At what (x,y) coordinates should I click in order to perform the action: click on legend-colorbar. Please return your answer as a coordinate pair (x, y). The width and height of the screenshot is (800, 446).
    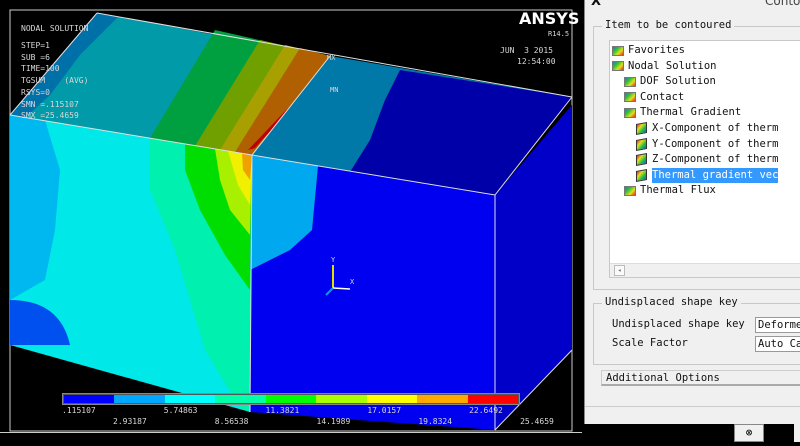
    Looking at the image, I should click on (291, 399).